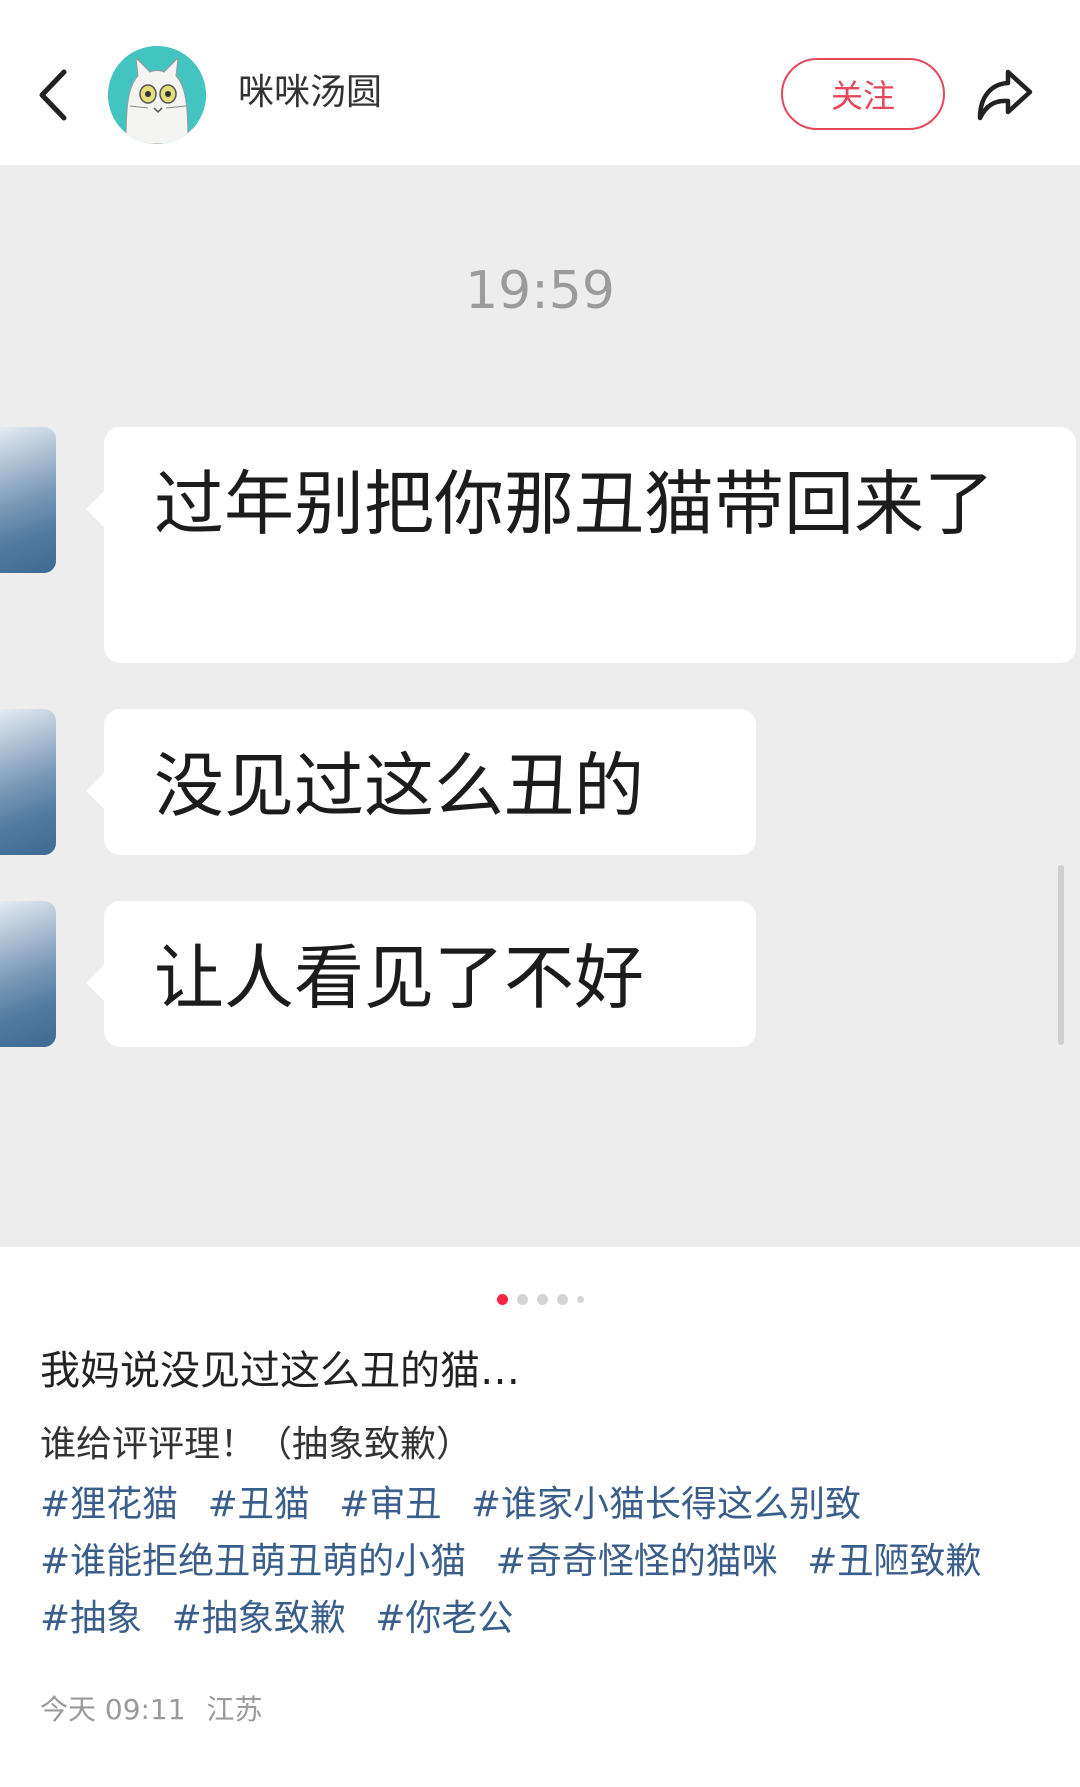 The height and width of the screenshot is (1787, 1080). What do you see at coordinates (502, 1299) in the screenshot?
I see `pager-dot-active` at bounding box center [502, 1299].